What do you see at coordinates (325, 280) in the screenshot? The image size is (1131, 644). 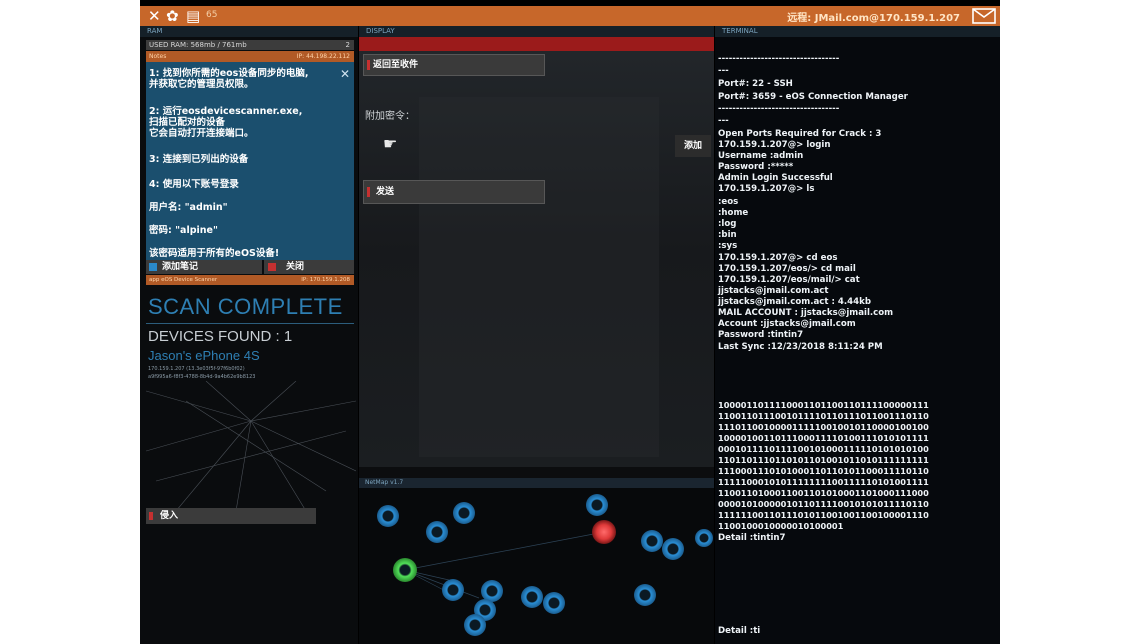 I see `scanner-ip: IP: 170.159.1.208` at bounding box center [325, 280].